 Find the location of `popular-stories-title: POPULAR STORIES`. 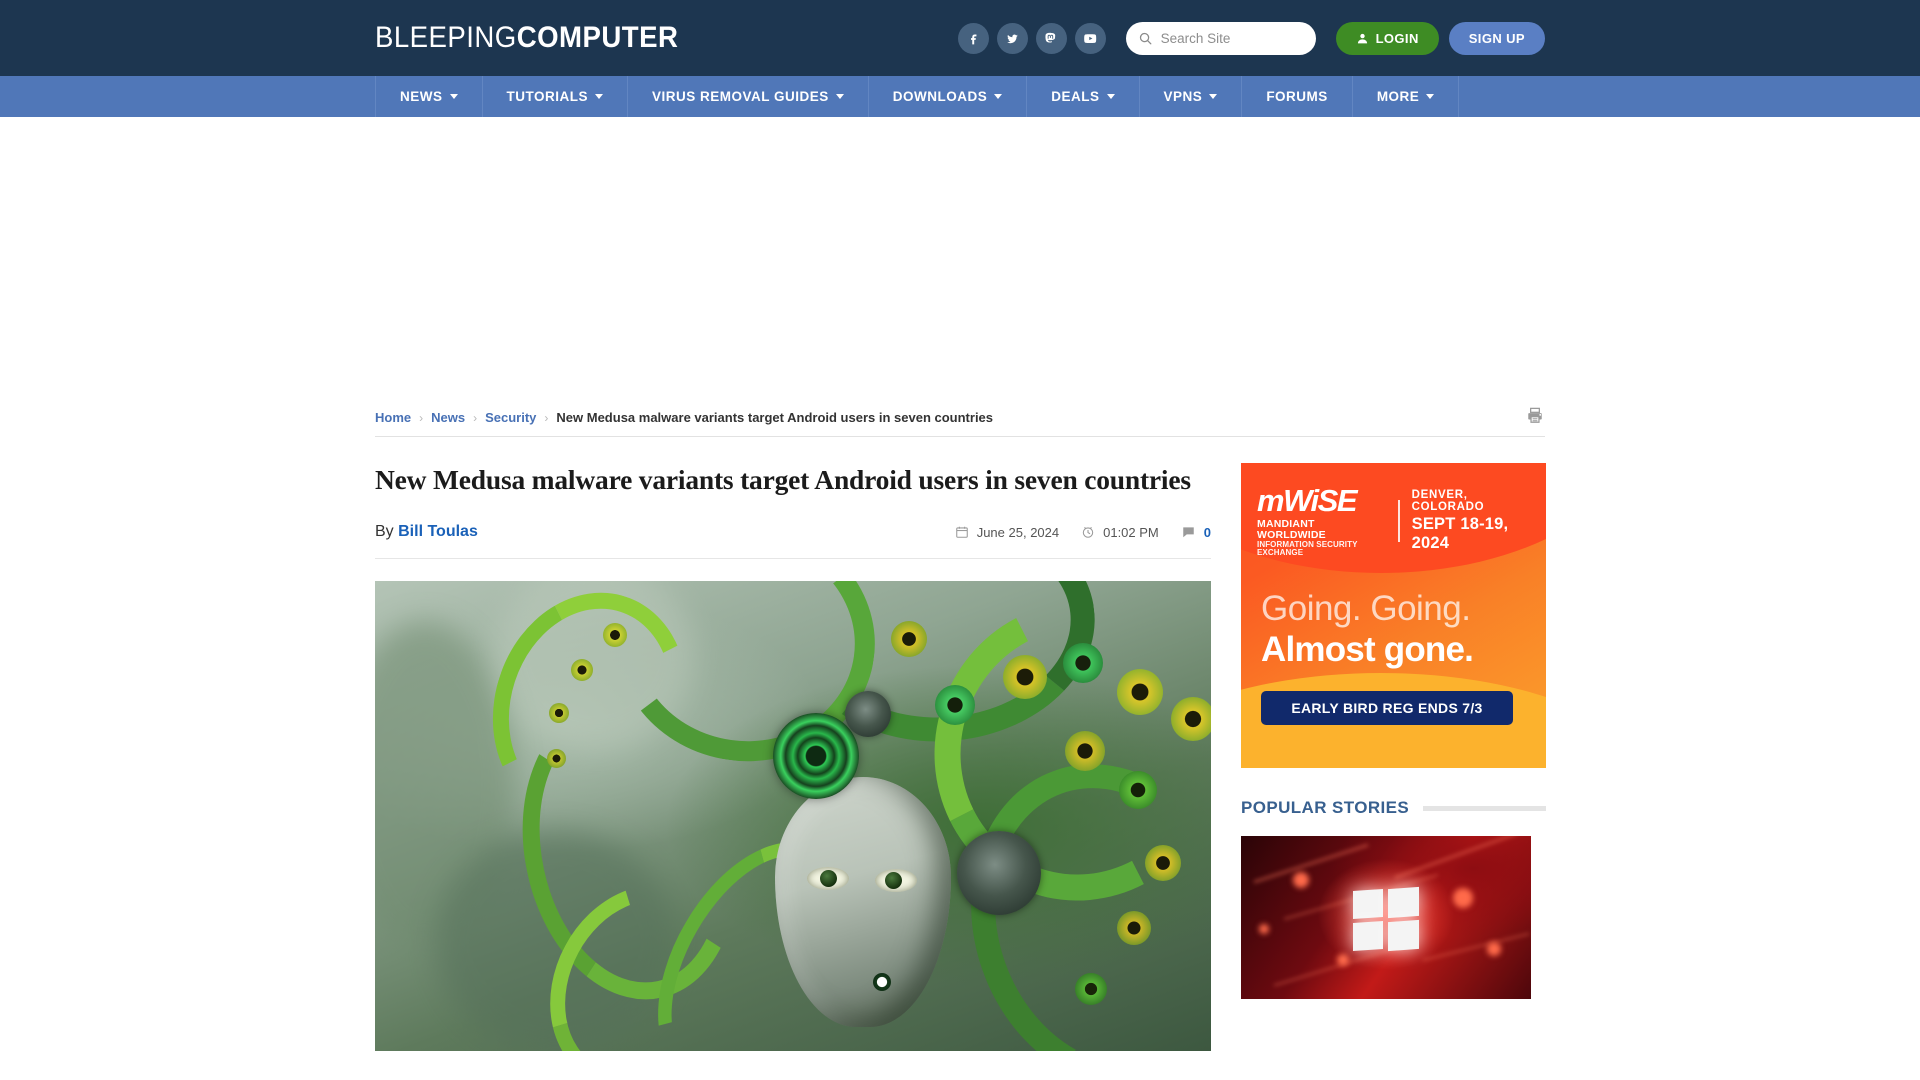

popular-stories-title: POPULAR STORIES is located at coordinates (1325, 807).